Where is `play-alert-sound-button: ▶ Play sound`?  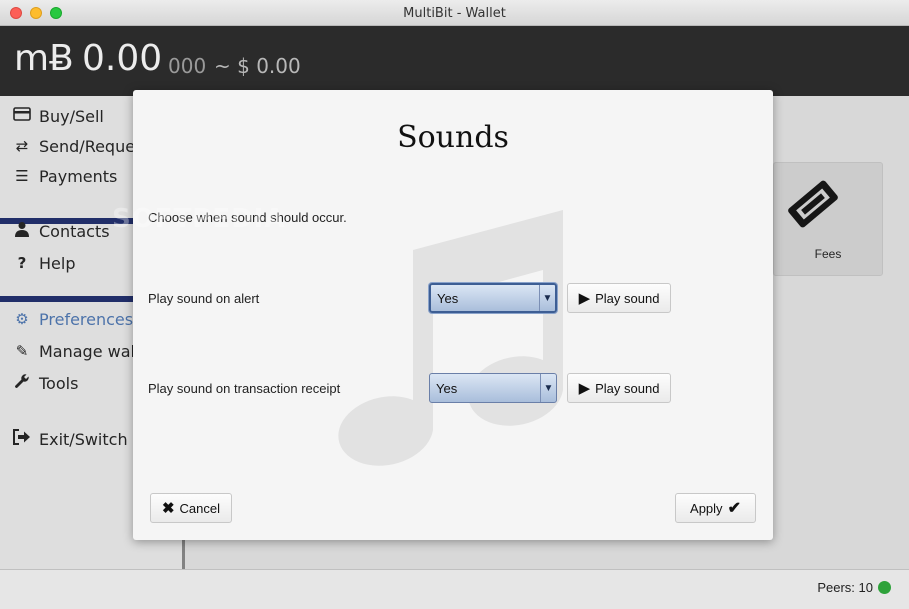 play-alert-sound-button: ▶ Play sound is located at coordinates (619, 298).